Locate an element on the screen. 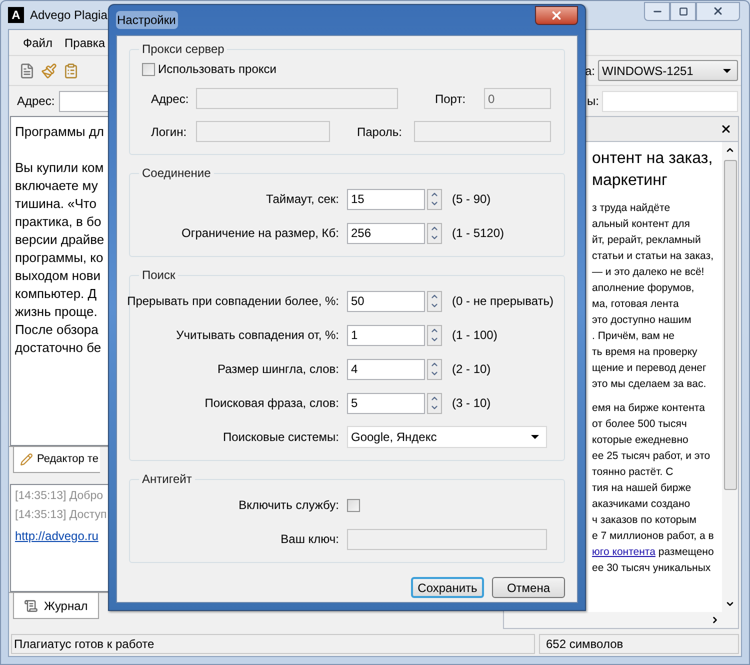 Image resolution: width=750 pixels, height=665 pixels. maximize-icon is located at coordinates (683, 11).